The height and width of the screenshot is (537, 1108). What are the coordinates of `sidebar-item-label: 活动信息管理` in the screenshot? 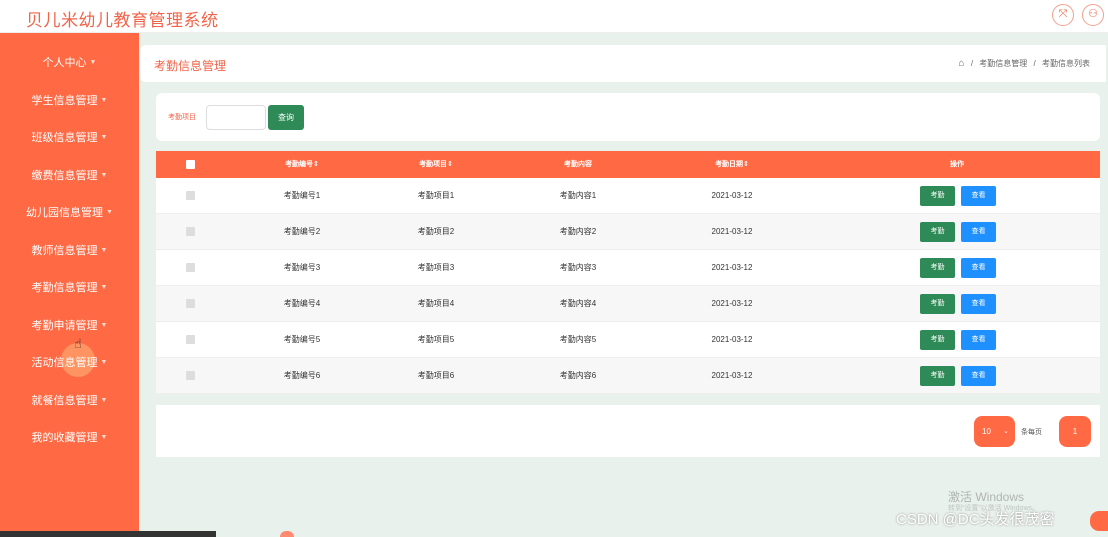 It's located at (64, 363).